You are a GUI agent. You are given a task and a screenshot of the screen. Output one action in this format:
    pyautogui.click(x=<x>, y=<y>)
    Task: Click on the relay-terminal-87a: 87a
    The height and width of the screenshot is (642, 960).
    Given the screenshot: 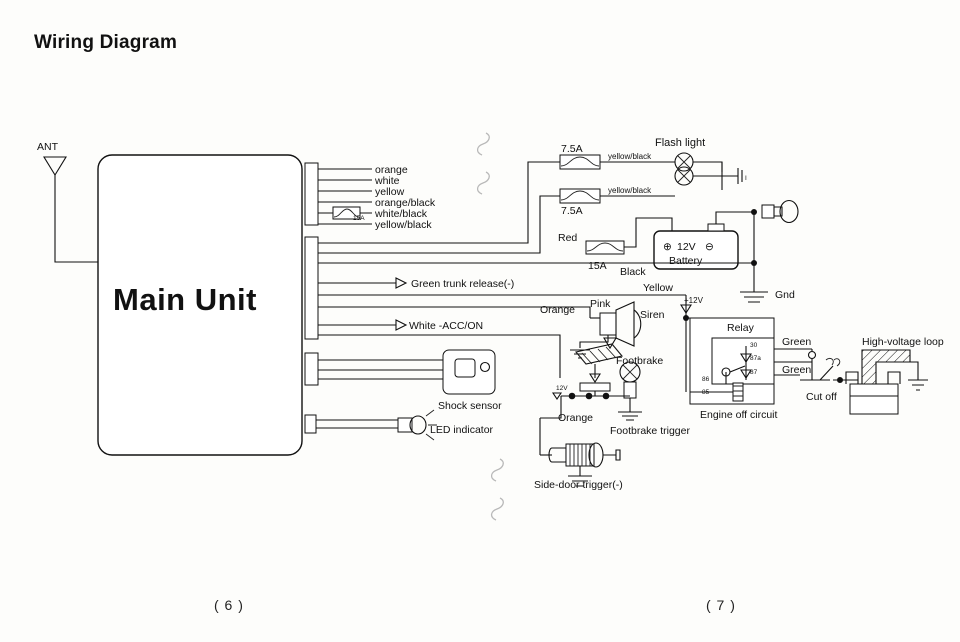 What is the action you would take?
    pyautogui.click(x=755, y=358)
    